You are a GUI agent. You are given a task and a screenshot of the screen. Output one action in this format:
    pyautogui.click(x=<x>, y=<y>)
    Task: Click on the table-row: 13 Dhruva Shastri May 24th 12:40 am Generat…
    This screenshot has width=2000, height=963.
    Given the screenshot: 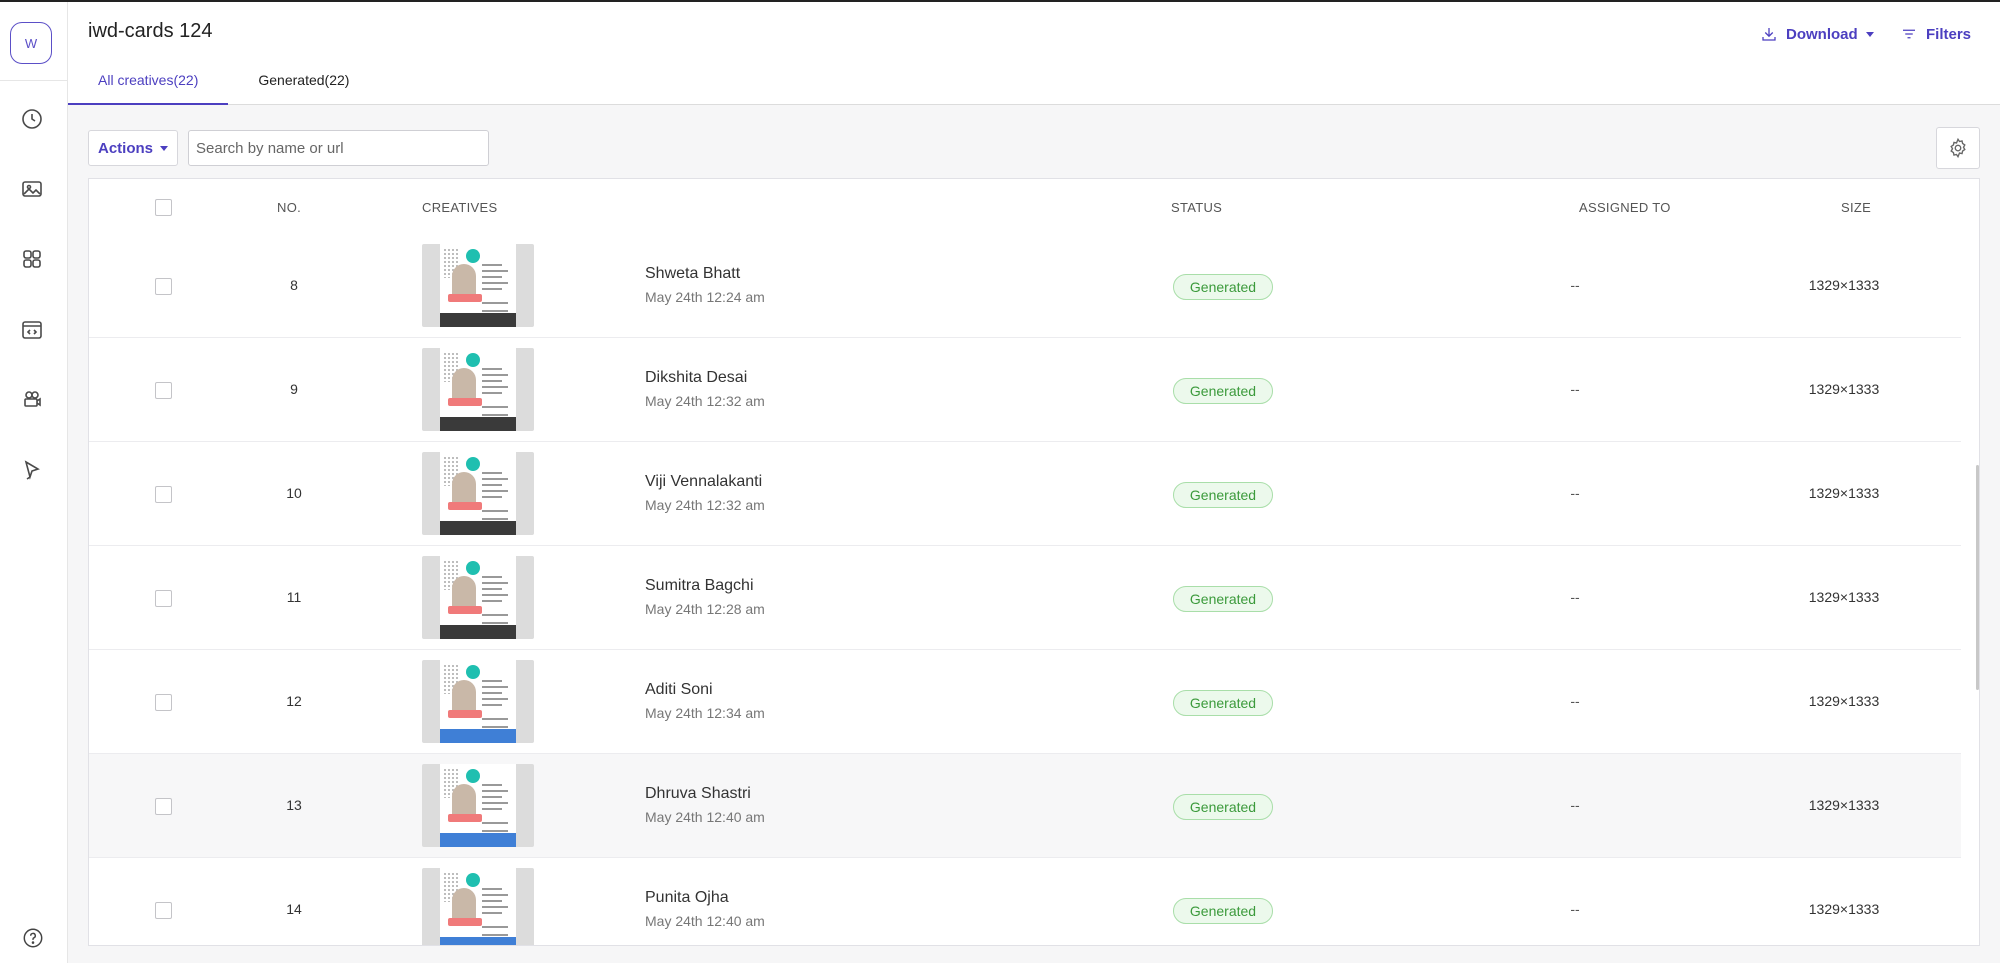 What is the action you would take?
    pyautogui.click(x=1025, y=806)
    